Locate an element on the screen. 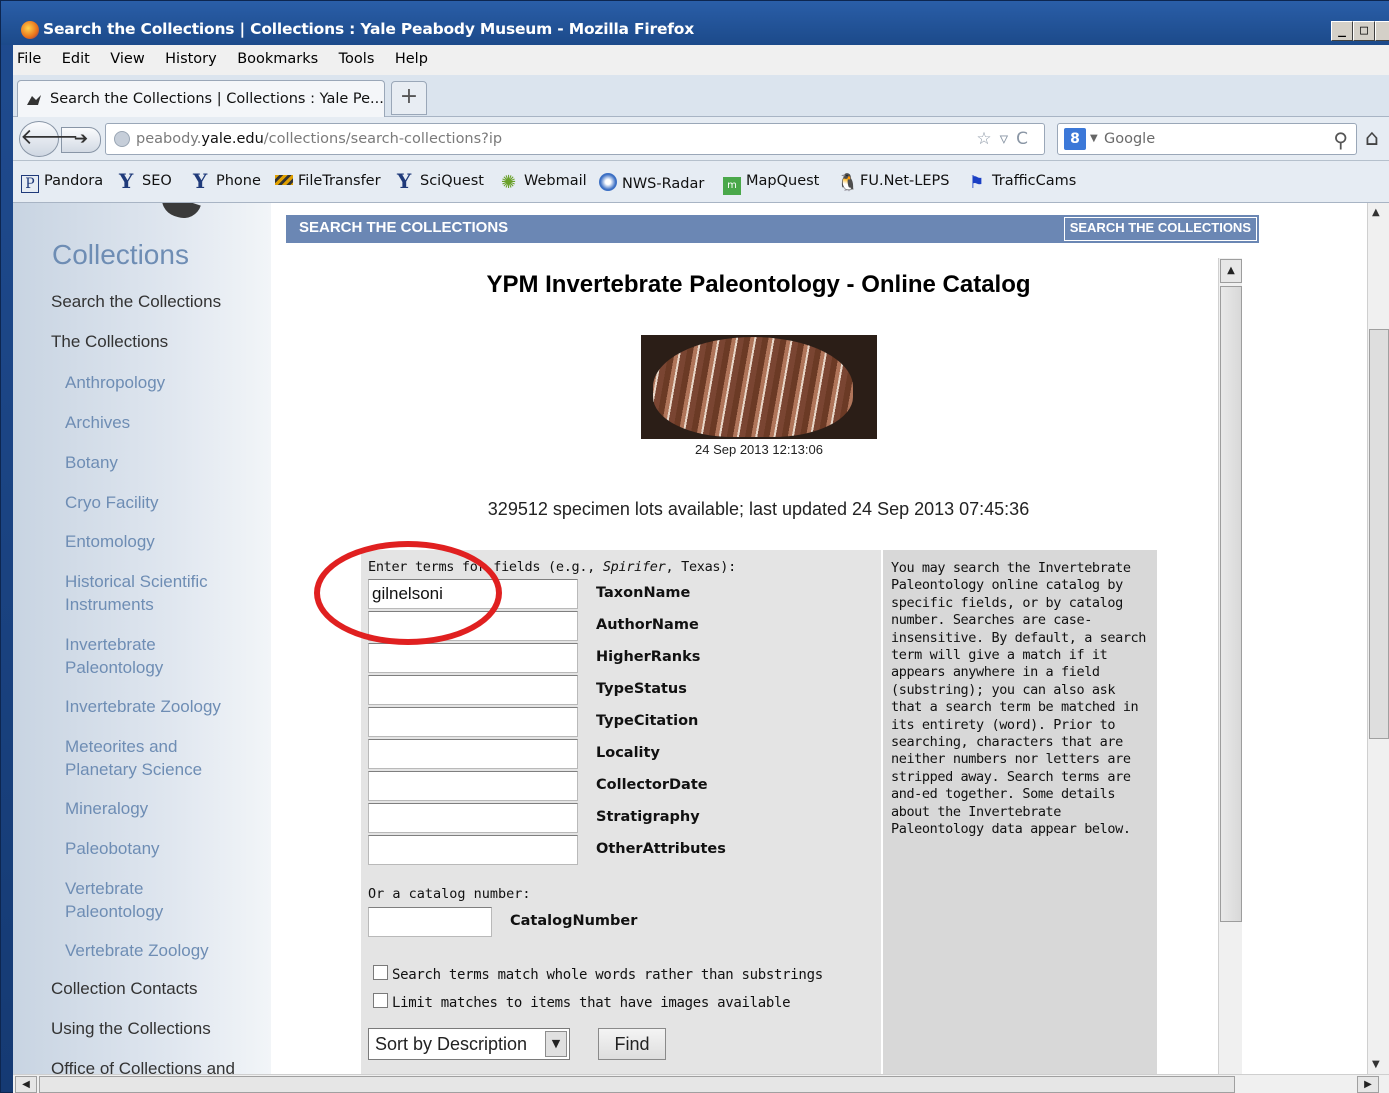 The height and width of the screenshot is (1093, 1389). bookmark-fu-net-leps: 🐧 FU.Net-LEPS is located at coordinates (893, 183).